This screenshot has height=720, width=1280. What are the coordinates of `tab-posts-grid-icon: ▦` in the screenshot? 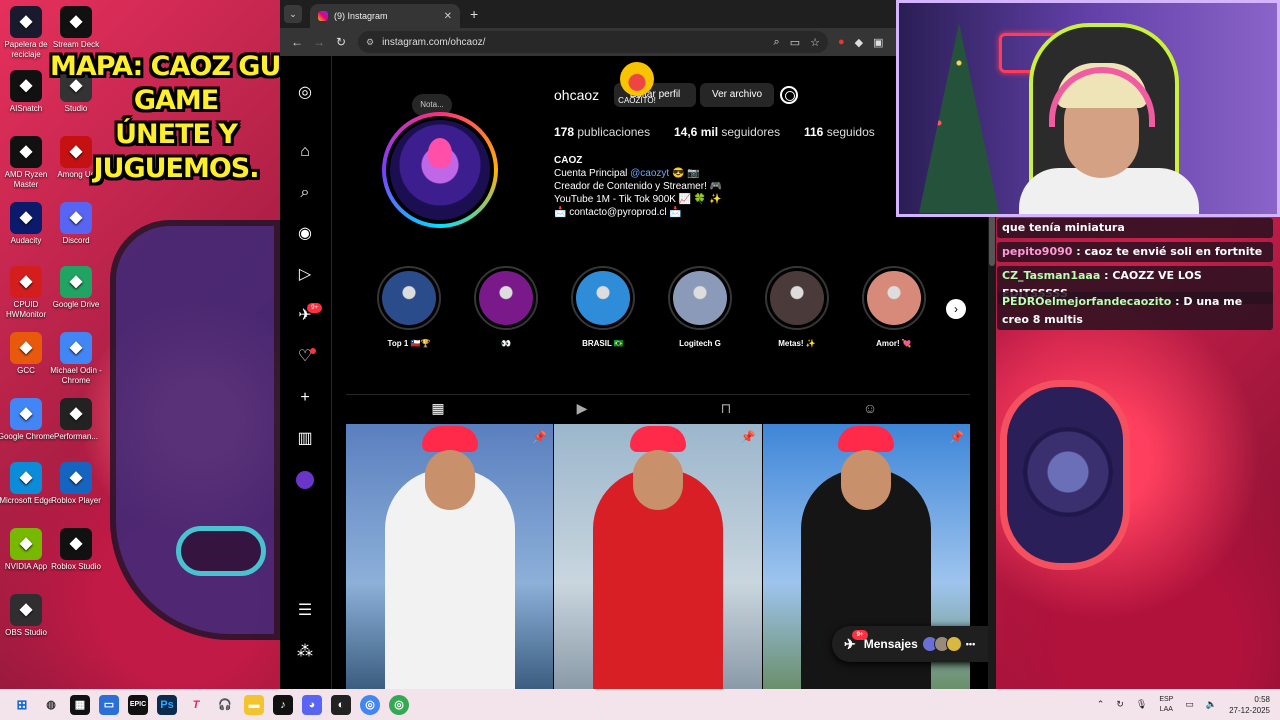 It's located at (438, 408).